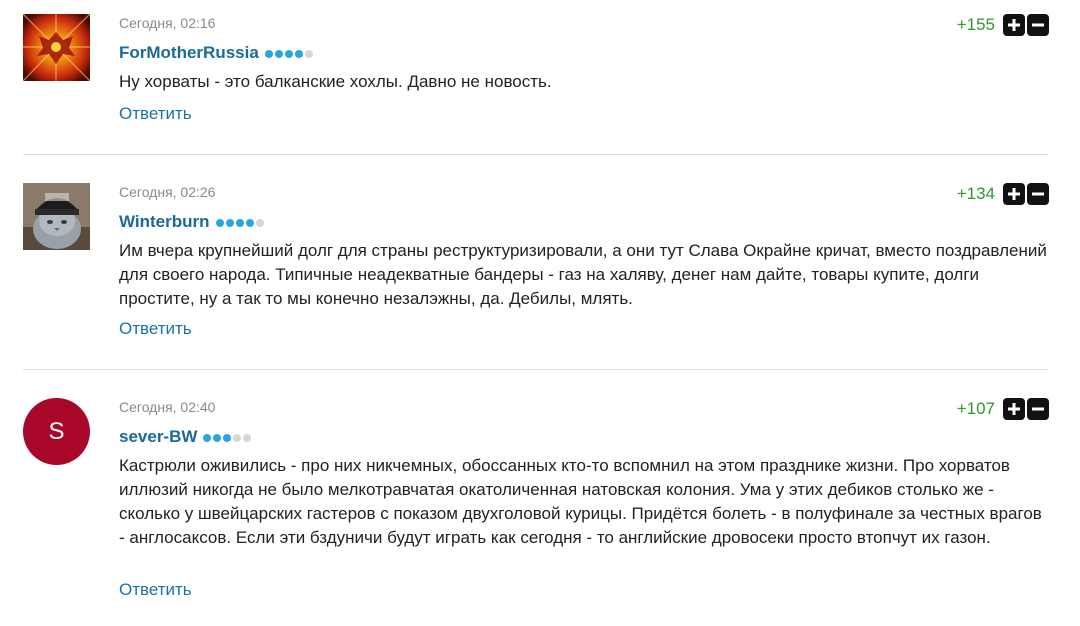 Image resolution: width=1080 pixels, height=626 pixels. What do you see at coordinates (56, 216) in the screenshot?
I see `cat-in-hat-avatar` at bounding box center [56, 216].